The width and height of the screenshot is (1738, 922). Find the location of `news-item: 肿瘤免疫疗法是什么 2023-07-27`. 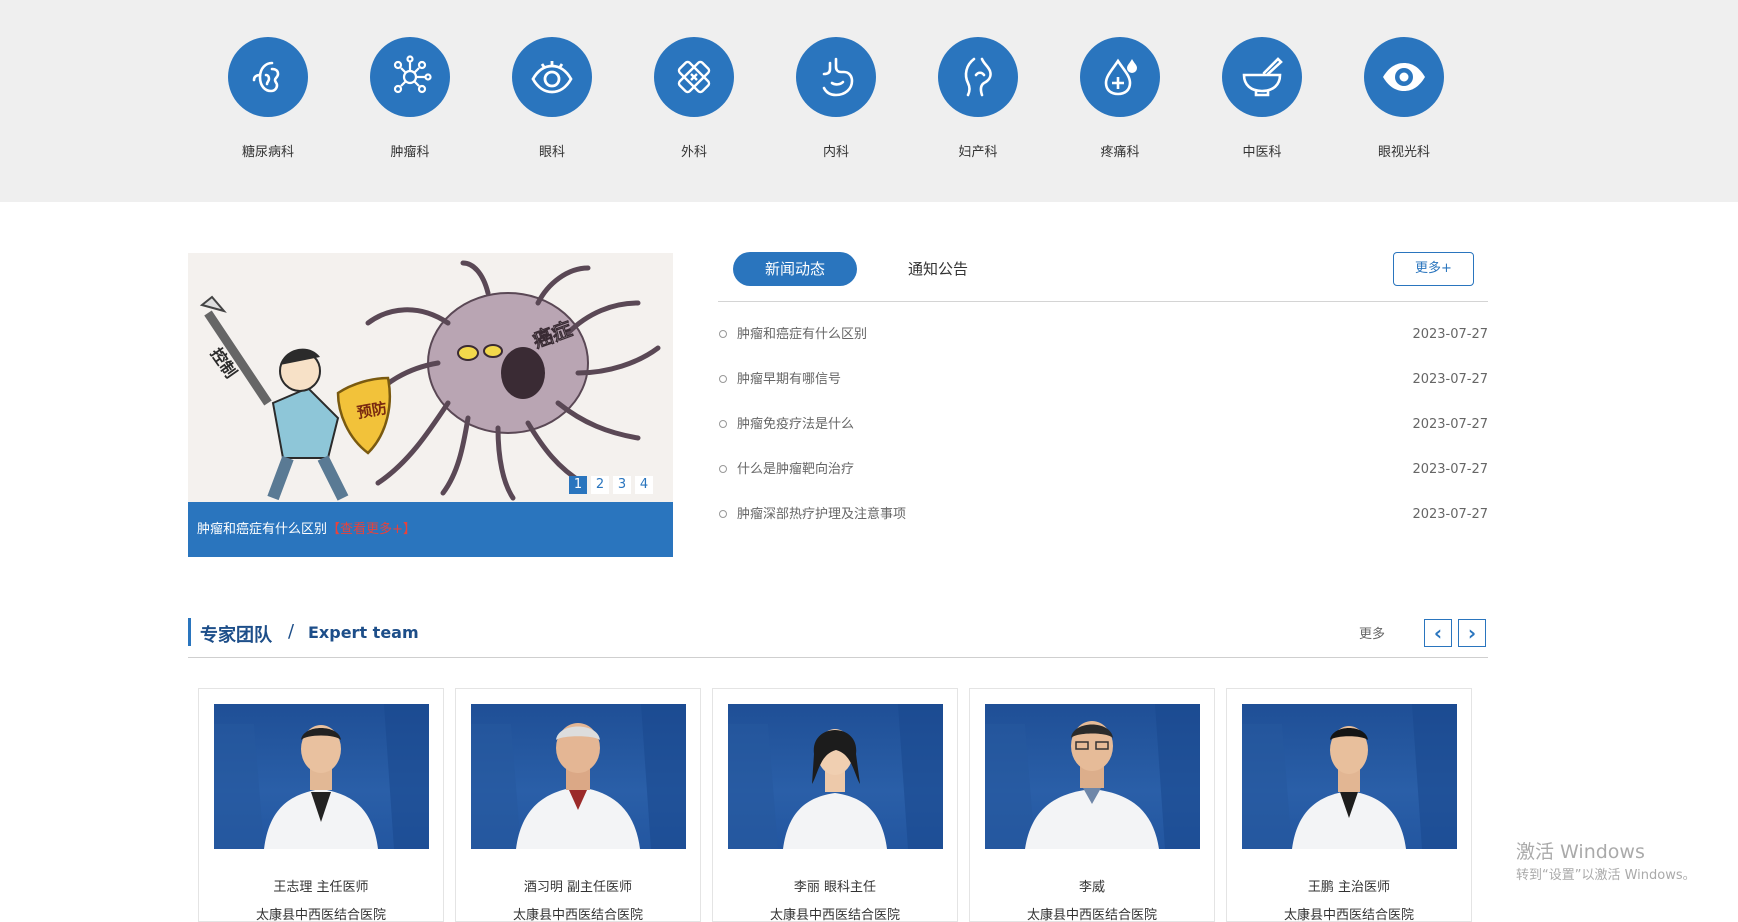

news-item: 肿瘤免疫疗法是什么 2023-07-27 is located at coordinates (1103, 424).